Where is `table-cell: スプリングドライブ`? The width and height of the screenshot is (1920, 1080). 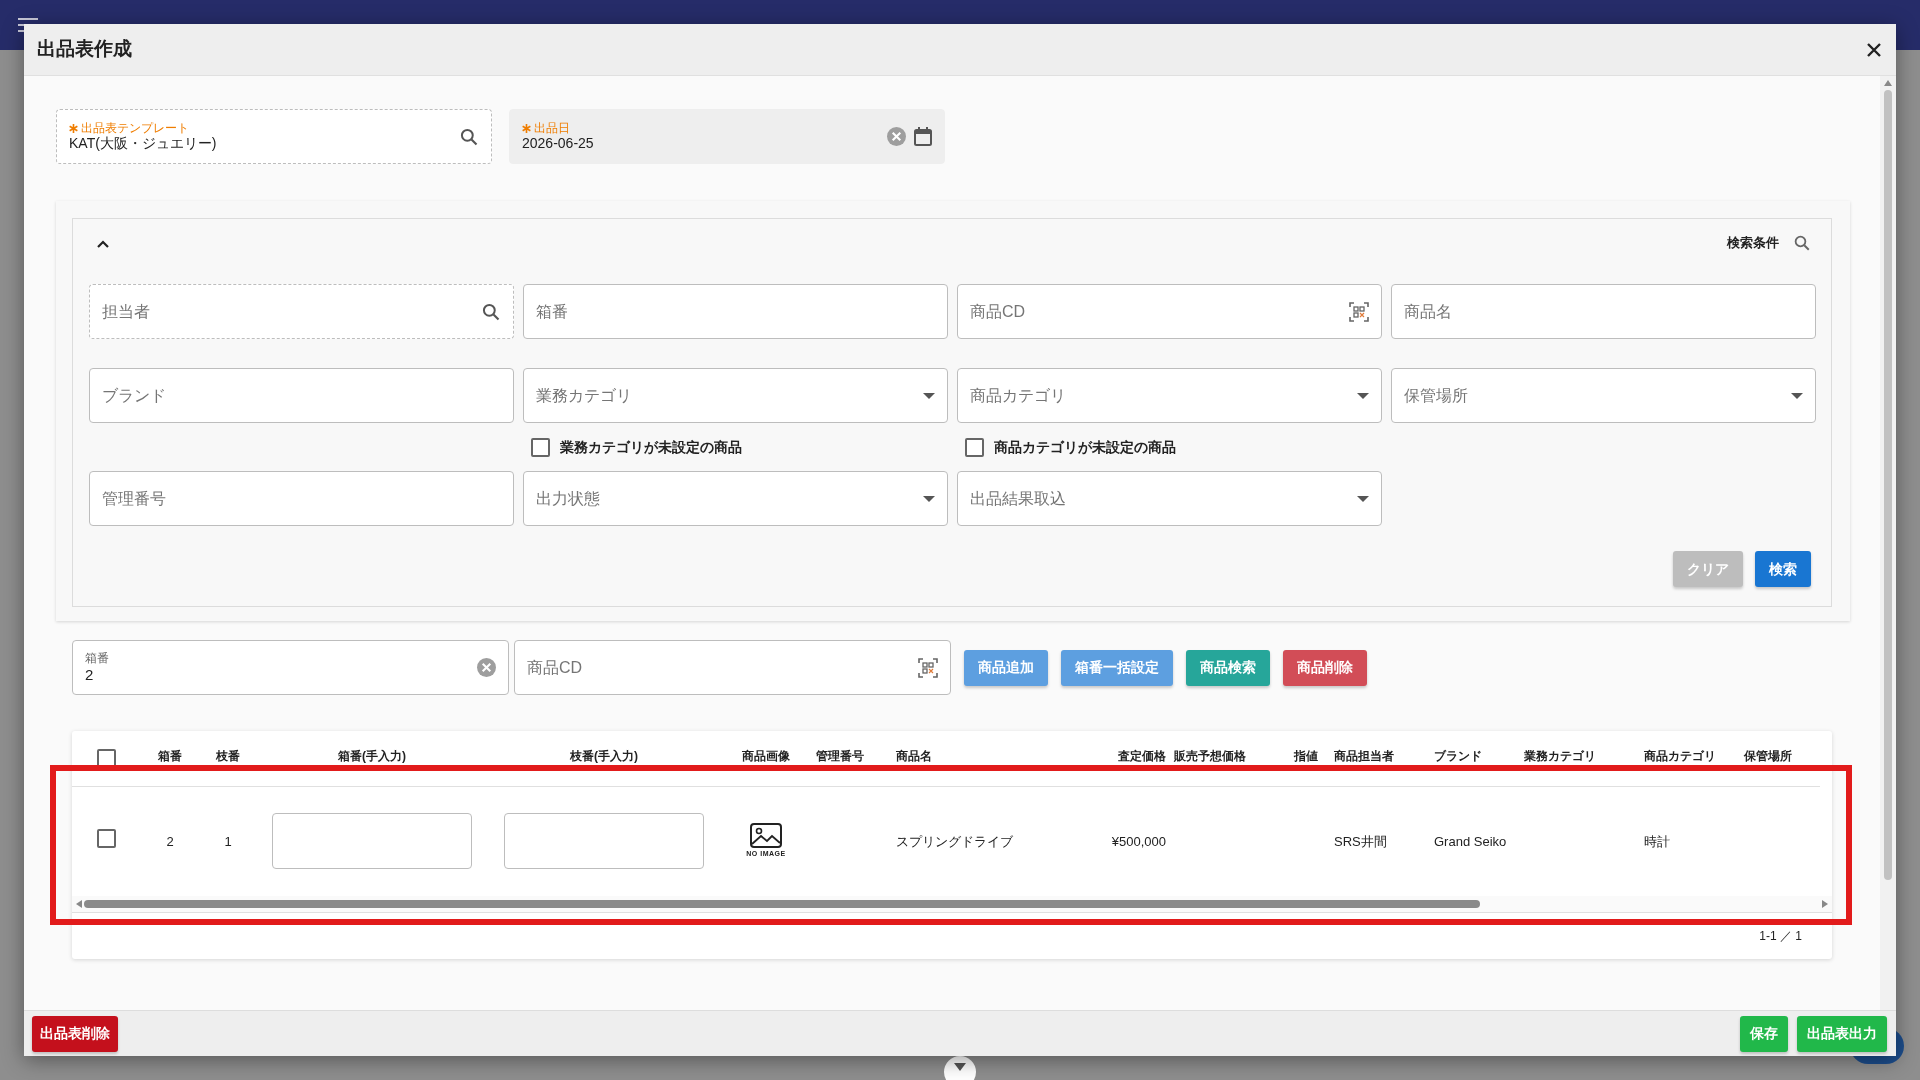 table-cell: スプリングドライブ is located at coordinates (954, 841).